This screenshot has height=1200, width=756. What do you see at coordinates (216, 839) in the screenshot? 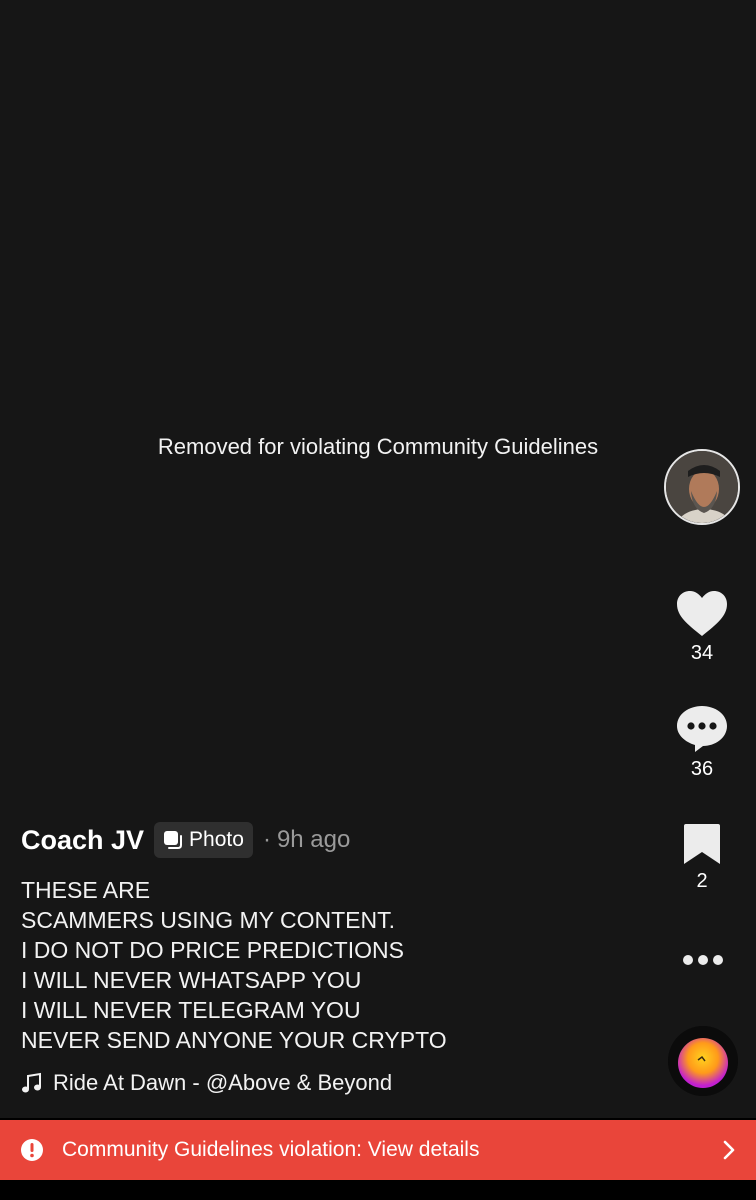
I see `photo-badge-label: Photo` at bounding box center [216, 839].